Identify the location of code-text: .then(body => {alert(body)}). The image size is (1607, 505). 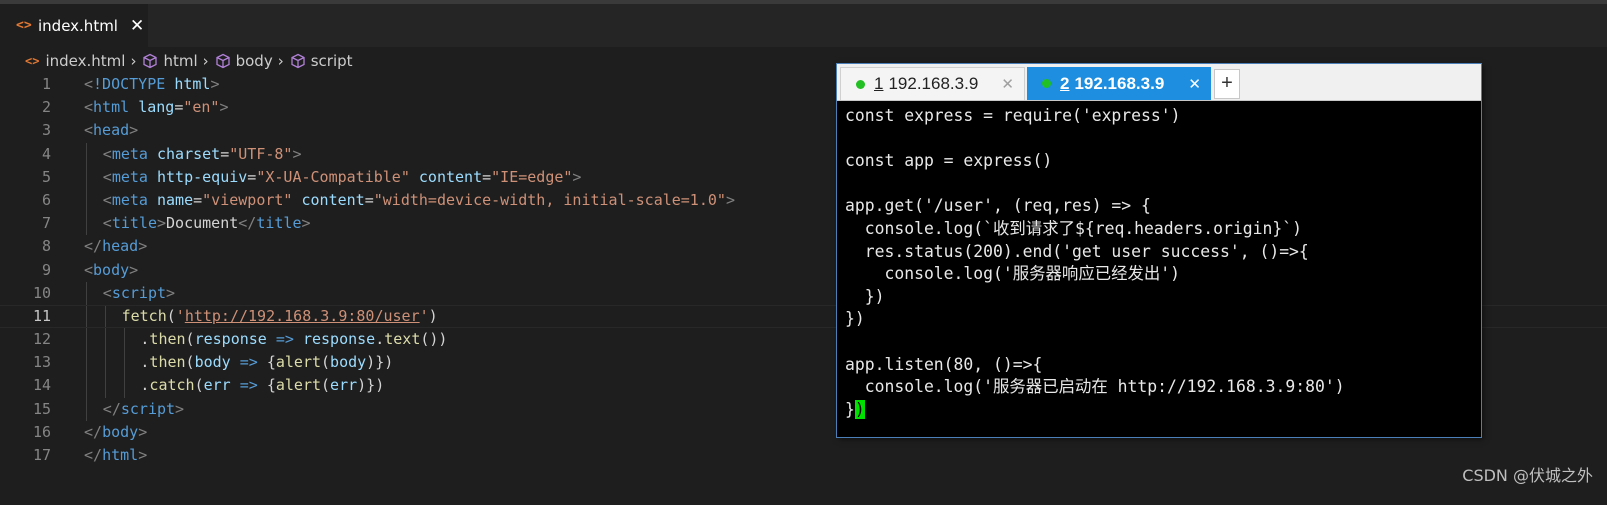
(267, 362).